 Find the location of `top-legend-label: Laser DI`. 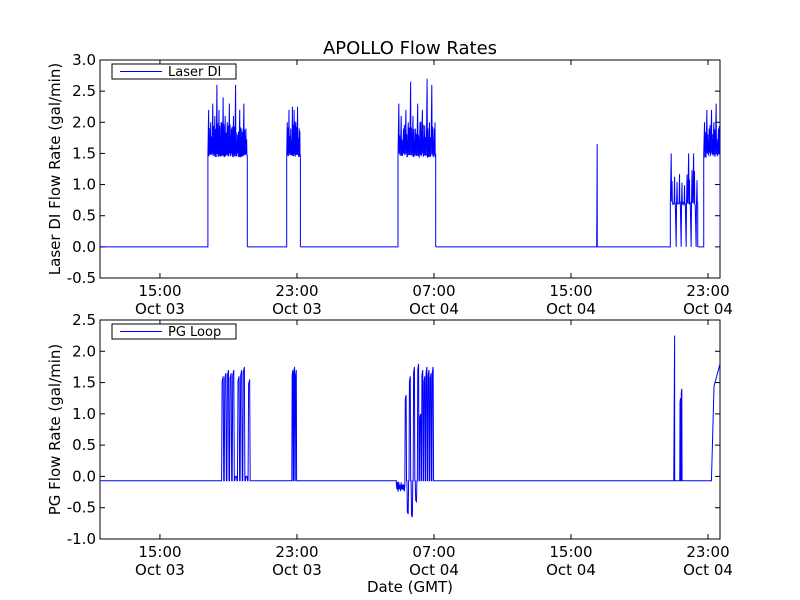

top-legend-label: Laser DI is located at coordinates (194, 72).